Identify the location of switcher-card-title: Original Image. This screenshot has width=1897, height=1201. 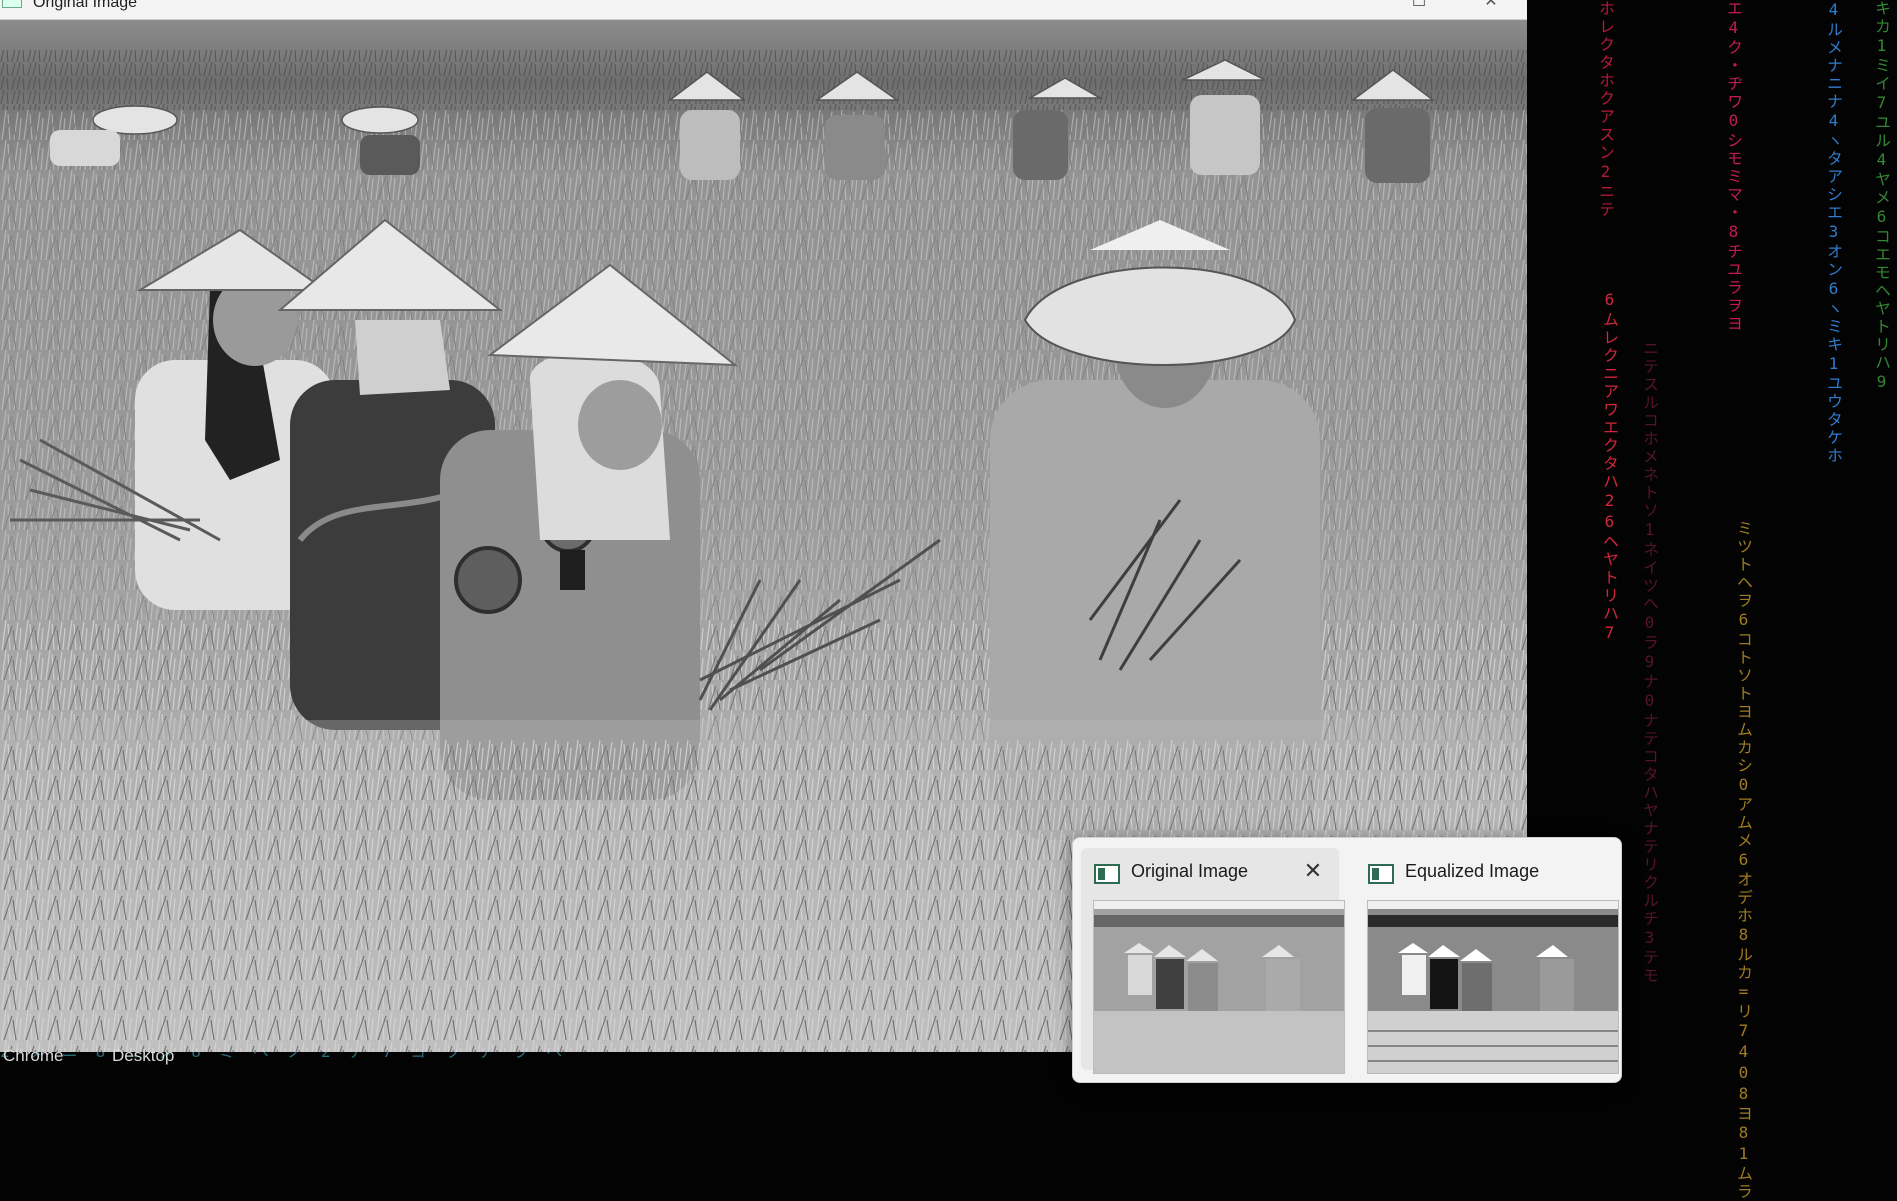
(1190, 871).